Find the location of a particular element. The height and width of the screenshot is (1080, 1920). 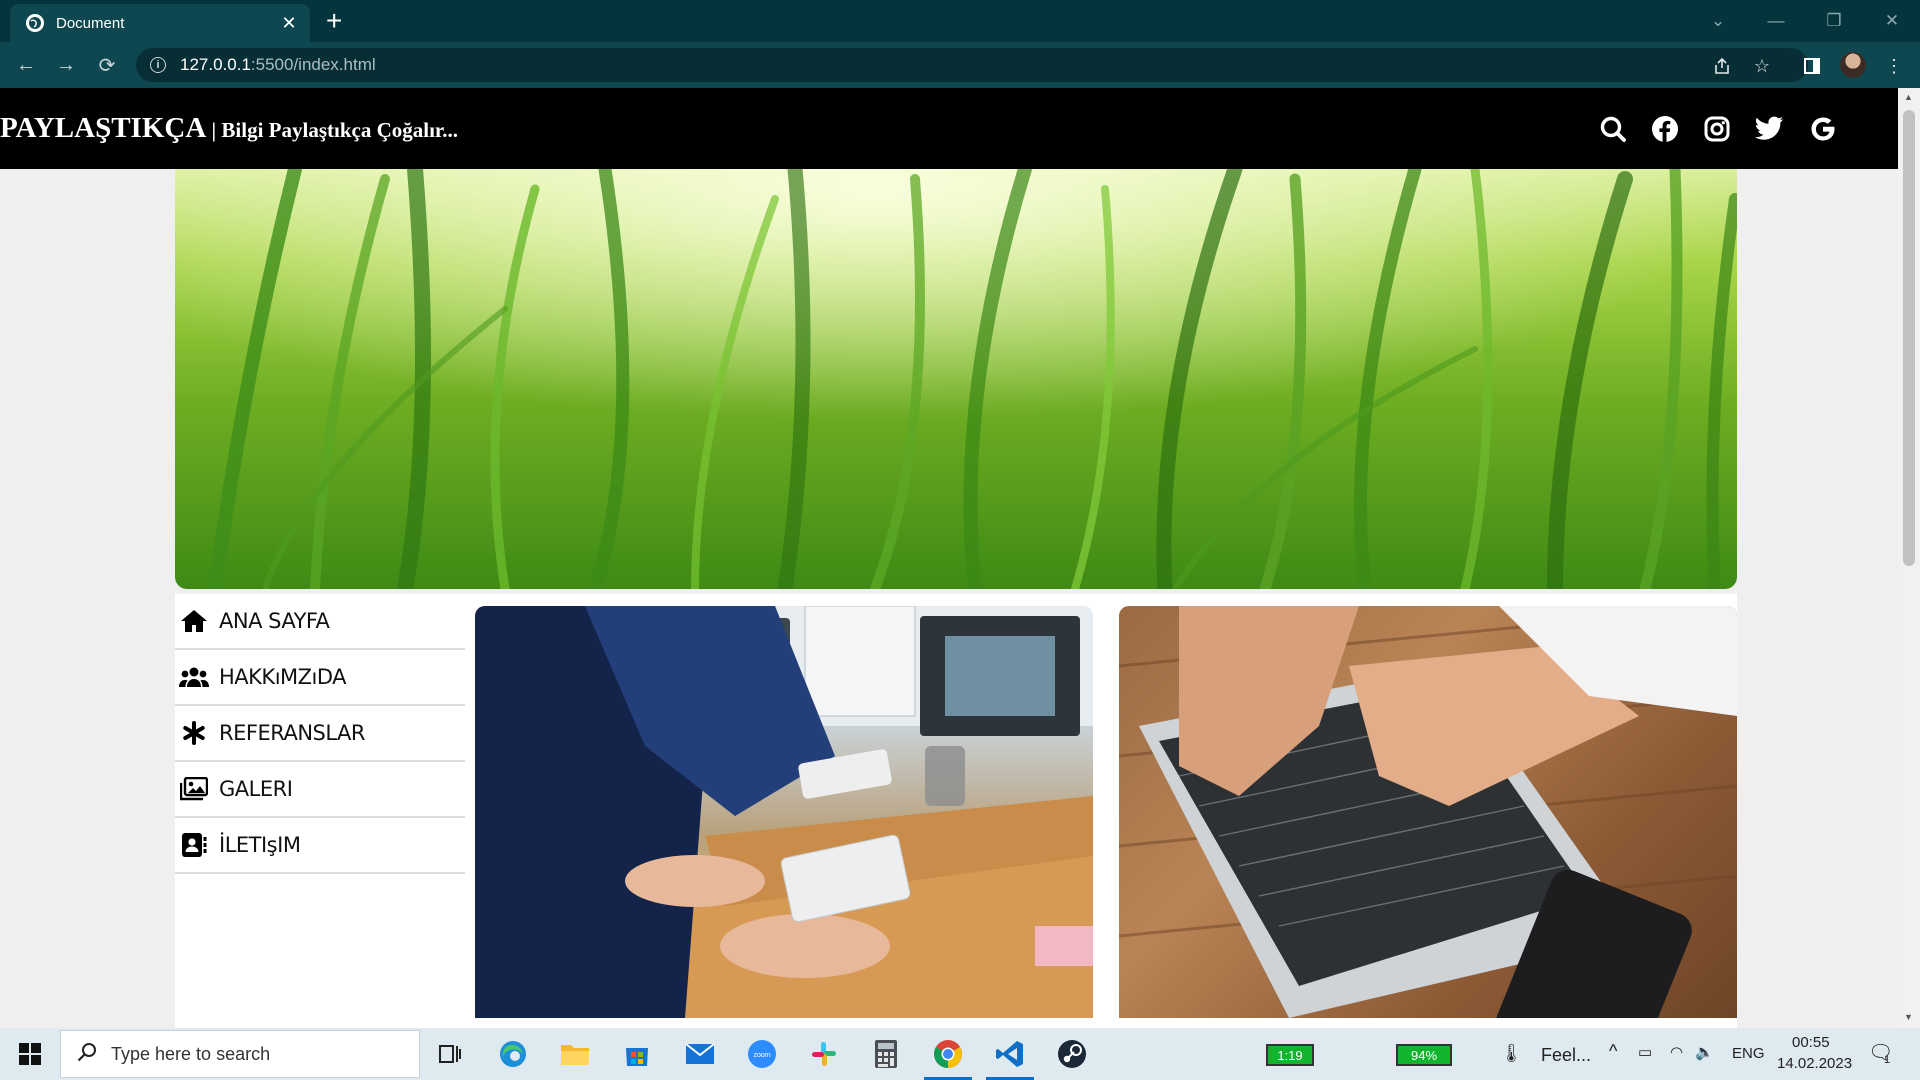

battery-timer-text: 1:19 is located at coordinates (1290, 1055).